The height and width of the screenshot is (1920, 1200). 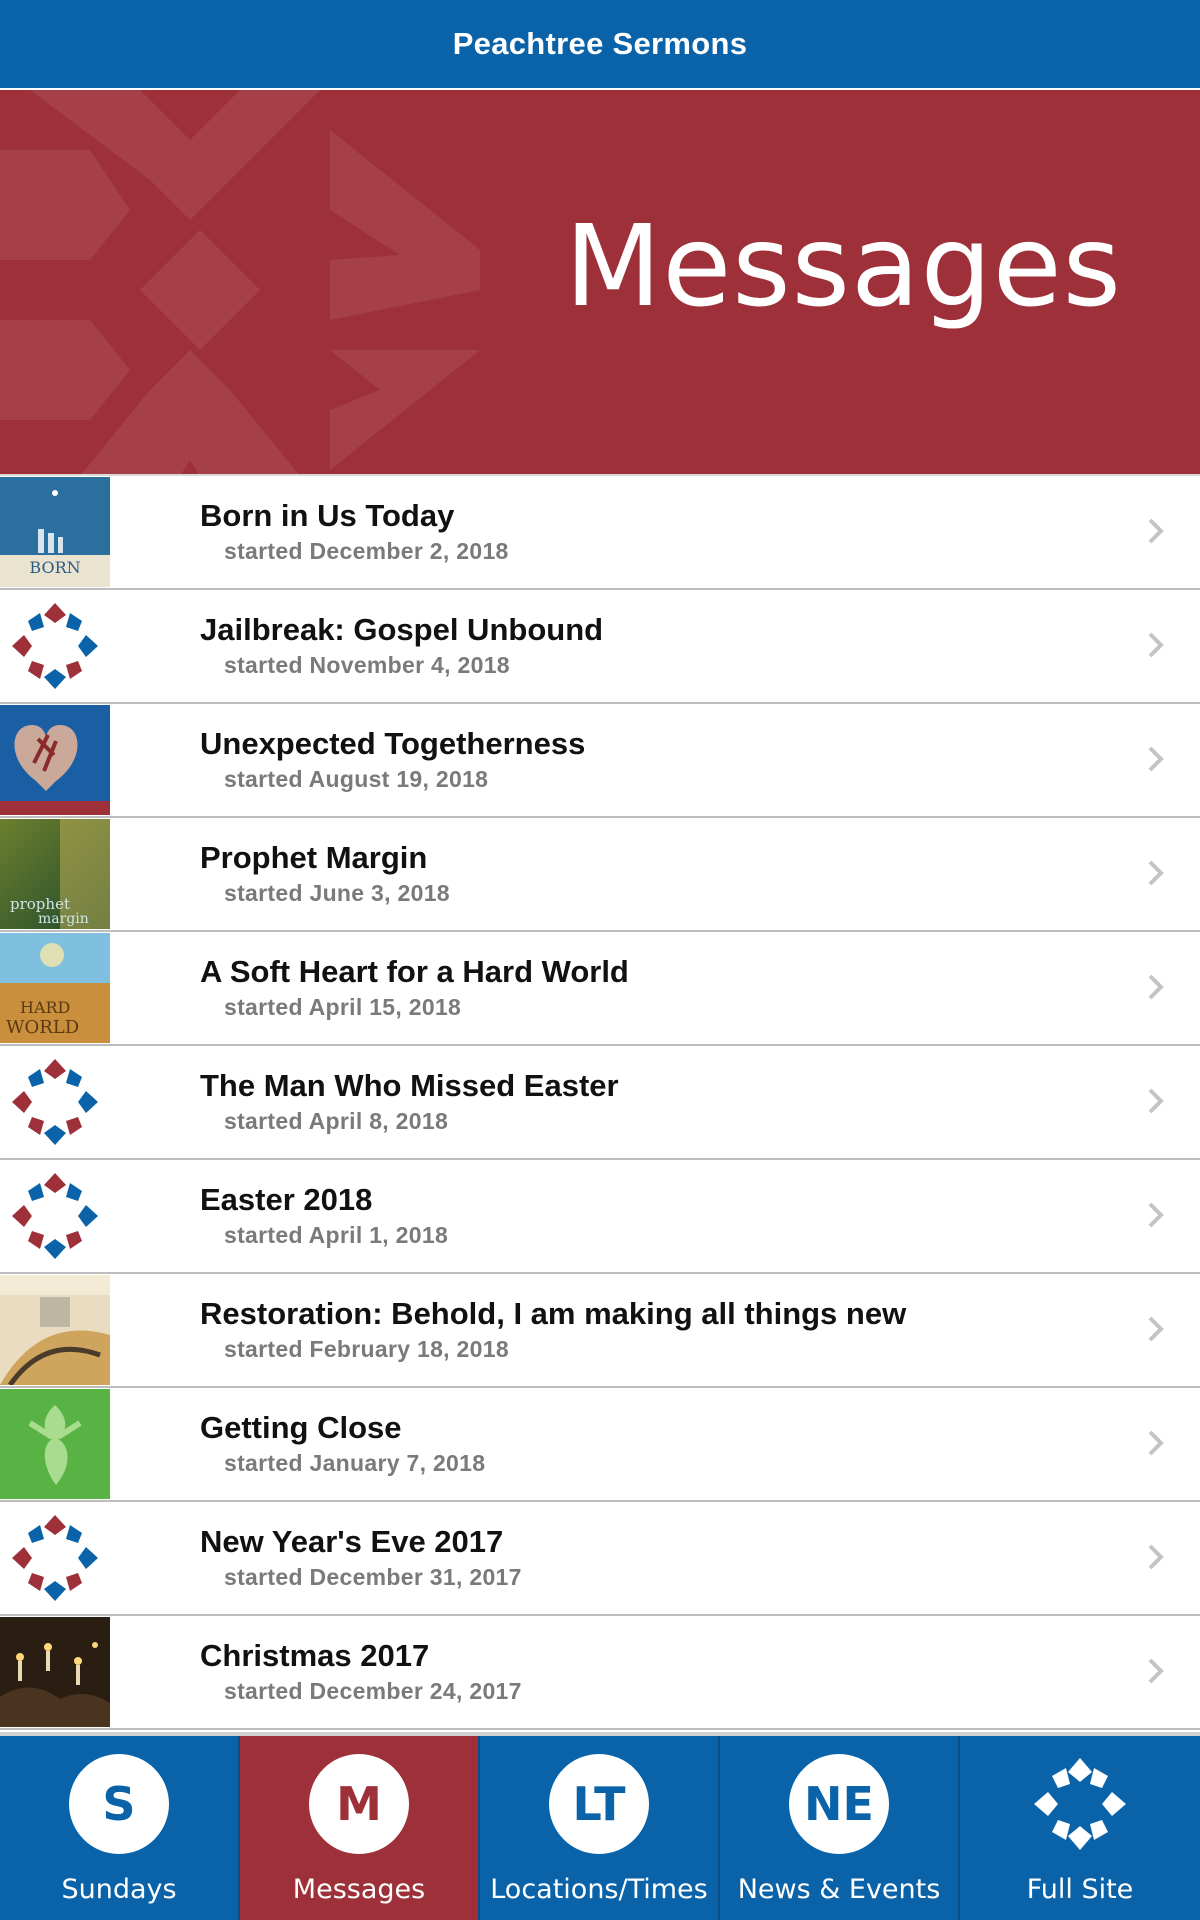 I want to click on message-title: Getting Close, so click(x=301, y=1427).